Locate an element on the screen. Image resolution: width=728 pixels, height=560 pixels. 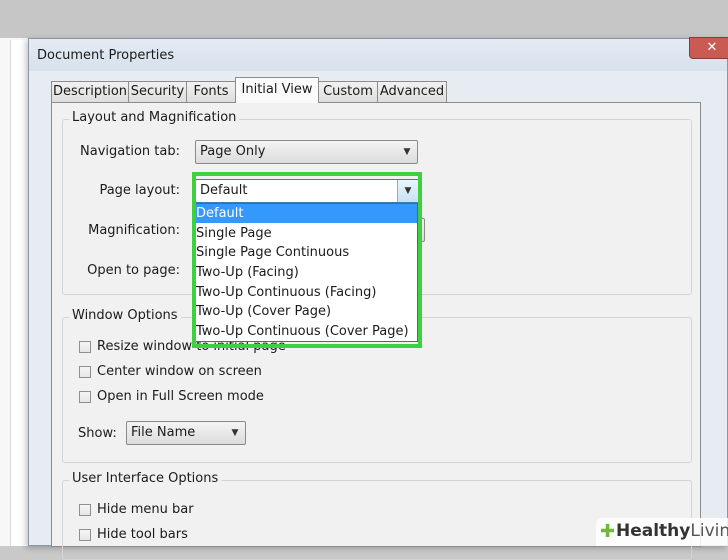
dialog-title: Document Properties is located at coordinates (106, 55).